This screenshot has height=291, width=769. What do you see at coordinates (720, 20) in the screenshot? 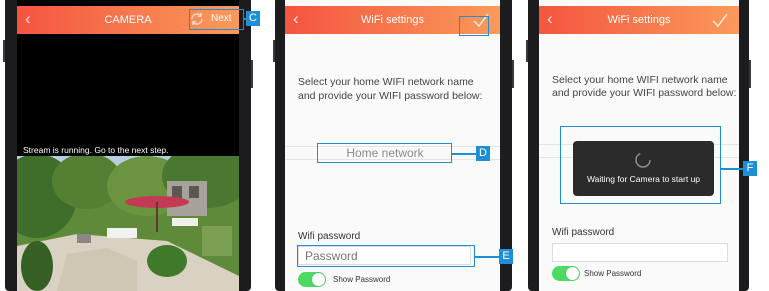
I see `checkmark-icon` at bounding box center [720, 20].